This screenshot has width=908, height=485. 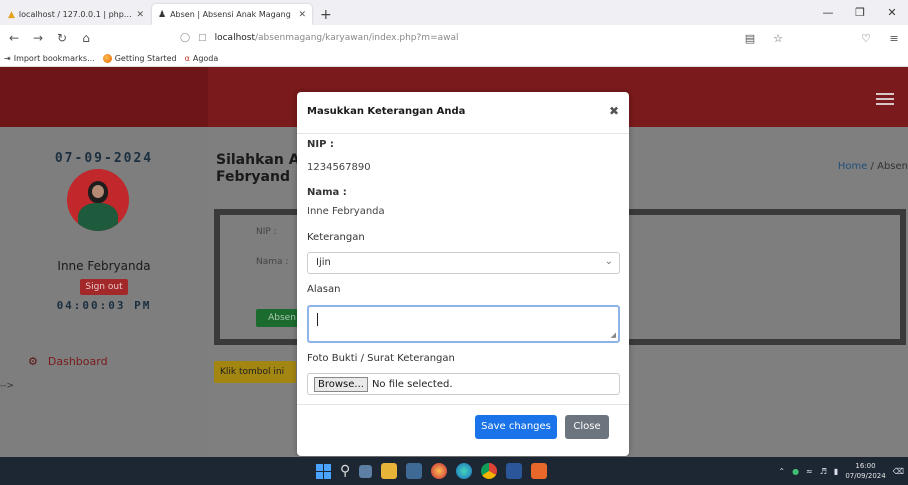 What do you see at coordinates (892, 12) in the screenshot?
I see `close-window-icon: ✕` at bounding box center [892, 12].